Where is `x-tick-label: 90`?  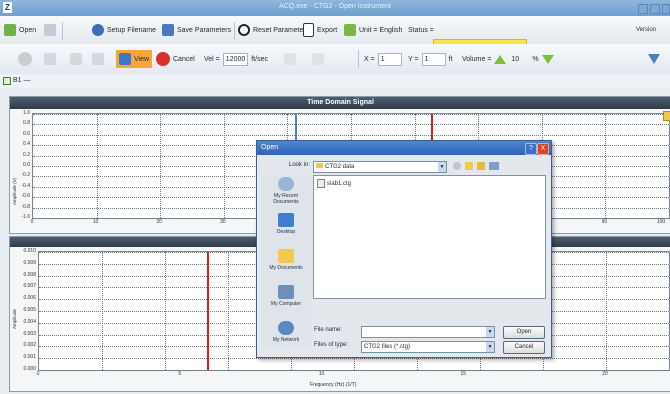 x-tick-label: 90 is located at coordinates (604, 222).